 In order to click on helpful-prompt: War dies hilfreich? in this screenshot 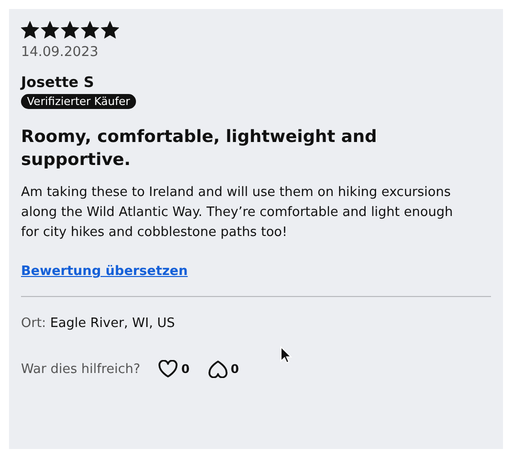, I will do `click(80, 369)`.